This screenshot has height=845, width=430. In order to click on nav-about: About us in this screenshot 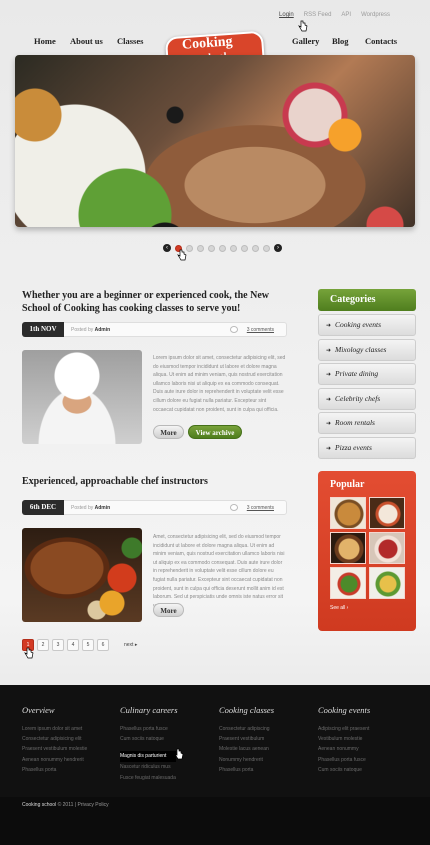, I will do `click(86, 41)`.